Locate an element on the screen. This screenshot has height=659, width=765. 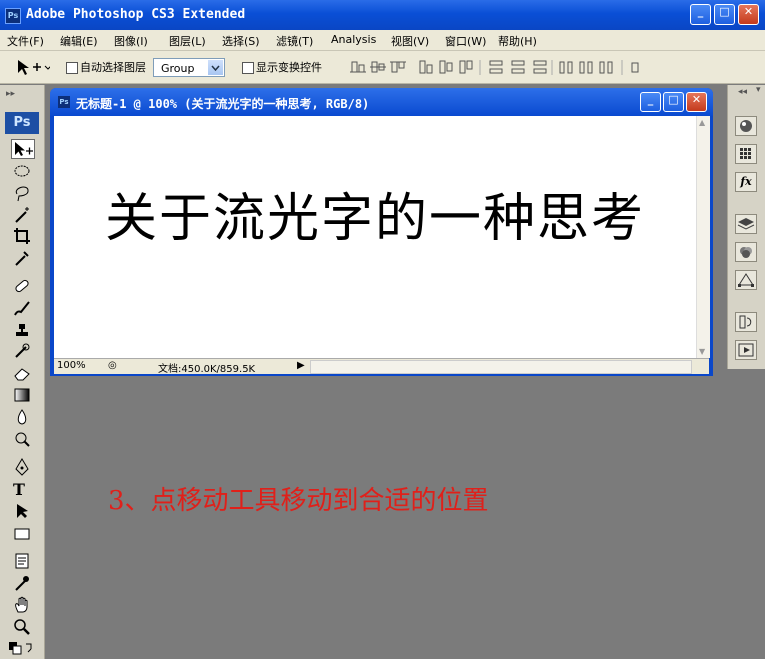
menu-image: 图像(I) is located at coordinates (131, 41).